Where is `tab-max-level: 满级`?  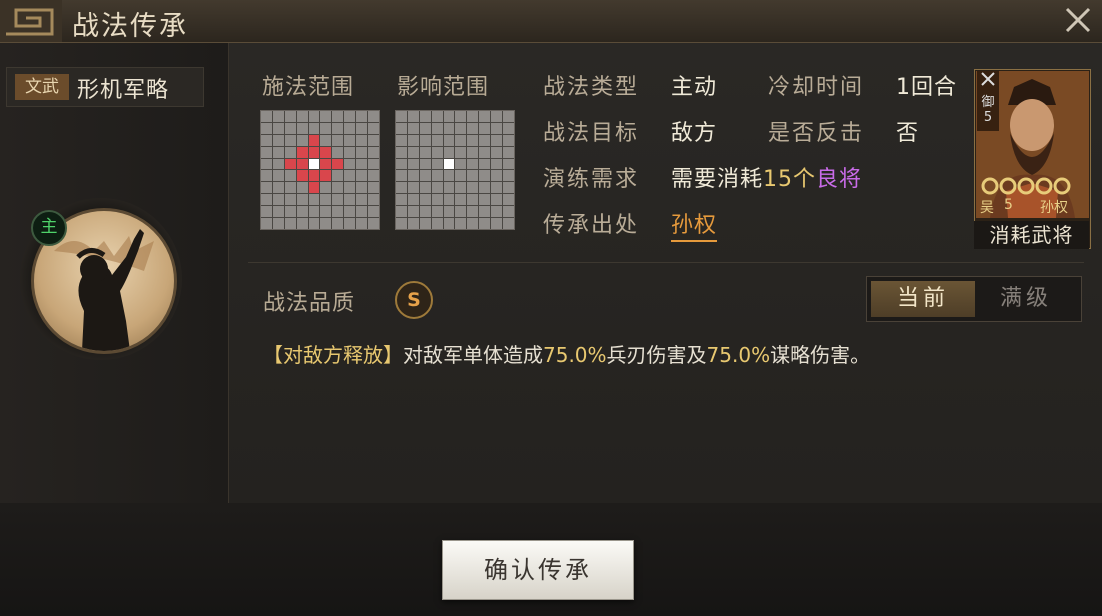 tab-max-level: 满级 is located at coordinates (1026, 299).